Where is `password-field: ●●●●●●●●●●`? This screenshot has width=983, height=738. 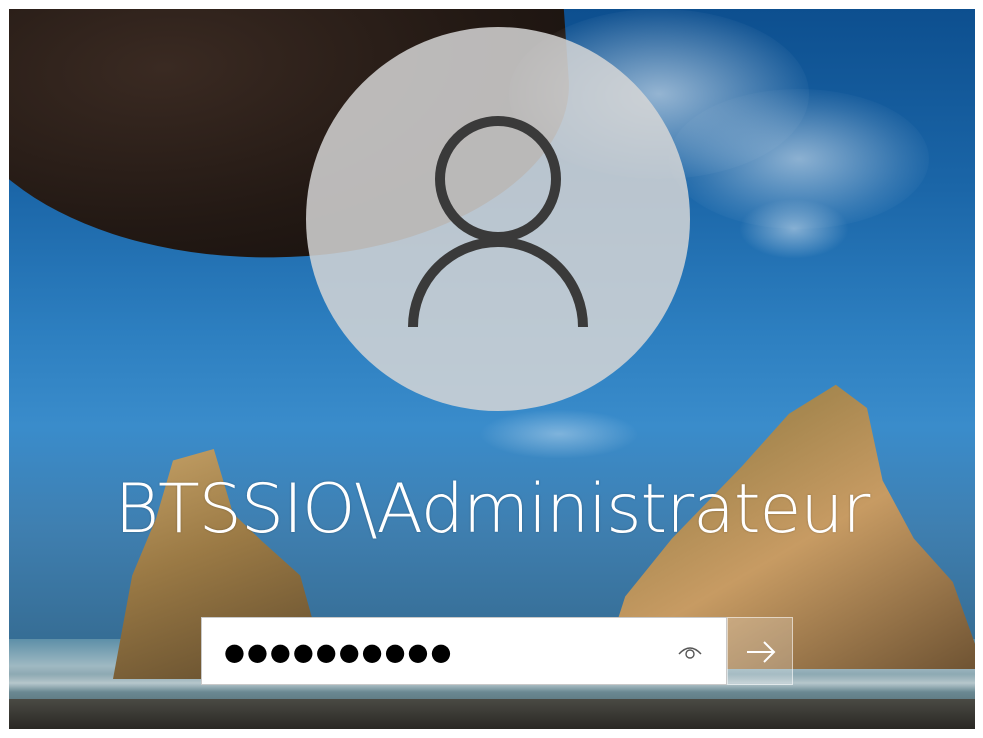
password-field: ●●●●●●●●●● is located at coordinates (464, 651).